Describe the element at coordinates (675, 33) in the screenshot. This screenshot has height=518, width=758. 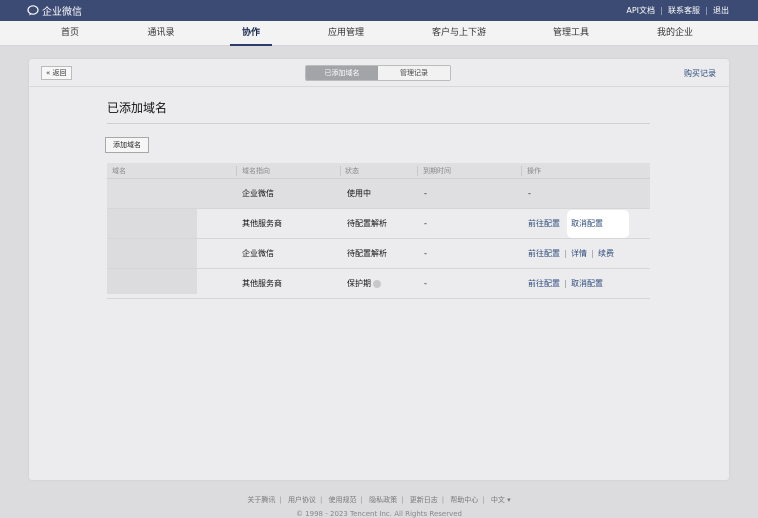
I see `nav-my-enterprise: 我的企业` at that location.